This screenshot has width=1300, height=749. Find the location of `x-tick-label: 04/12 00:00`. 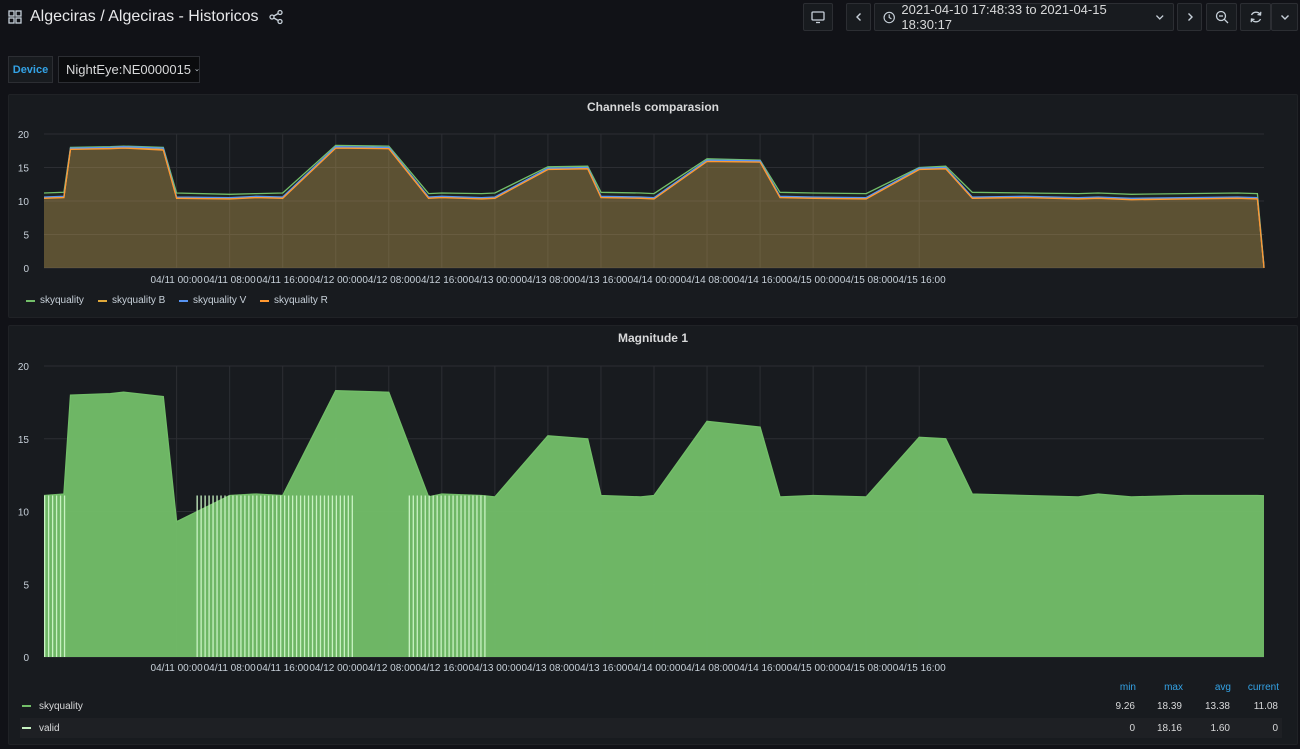

x-tick-label: 04/12 00:00 is located at coordinates (335, 668).